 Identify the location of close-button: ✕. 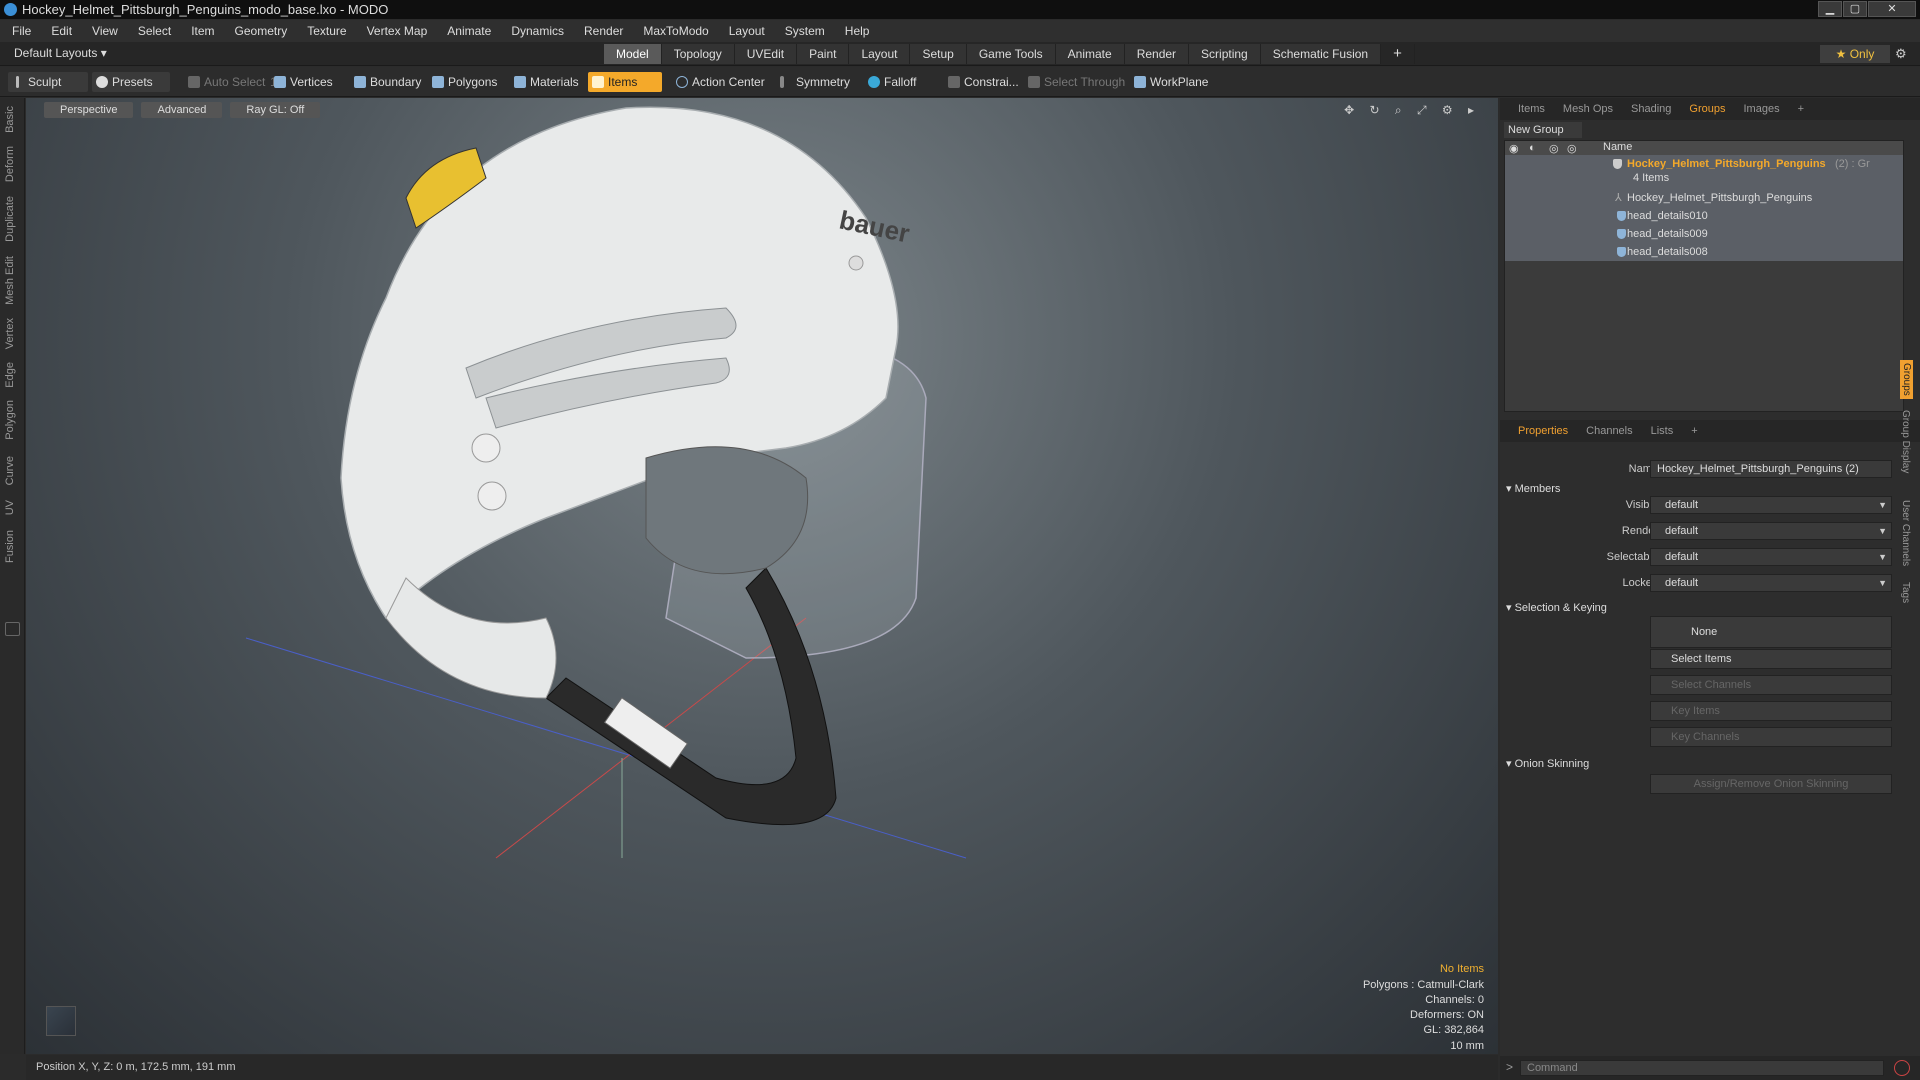
(1892, 9).